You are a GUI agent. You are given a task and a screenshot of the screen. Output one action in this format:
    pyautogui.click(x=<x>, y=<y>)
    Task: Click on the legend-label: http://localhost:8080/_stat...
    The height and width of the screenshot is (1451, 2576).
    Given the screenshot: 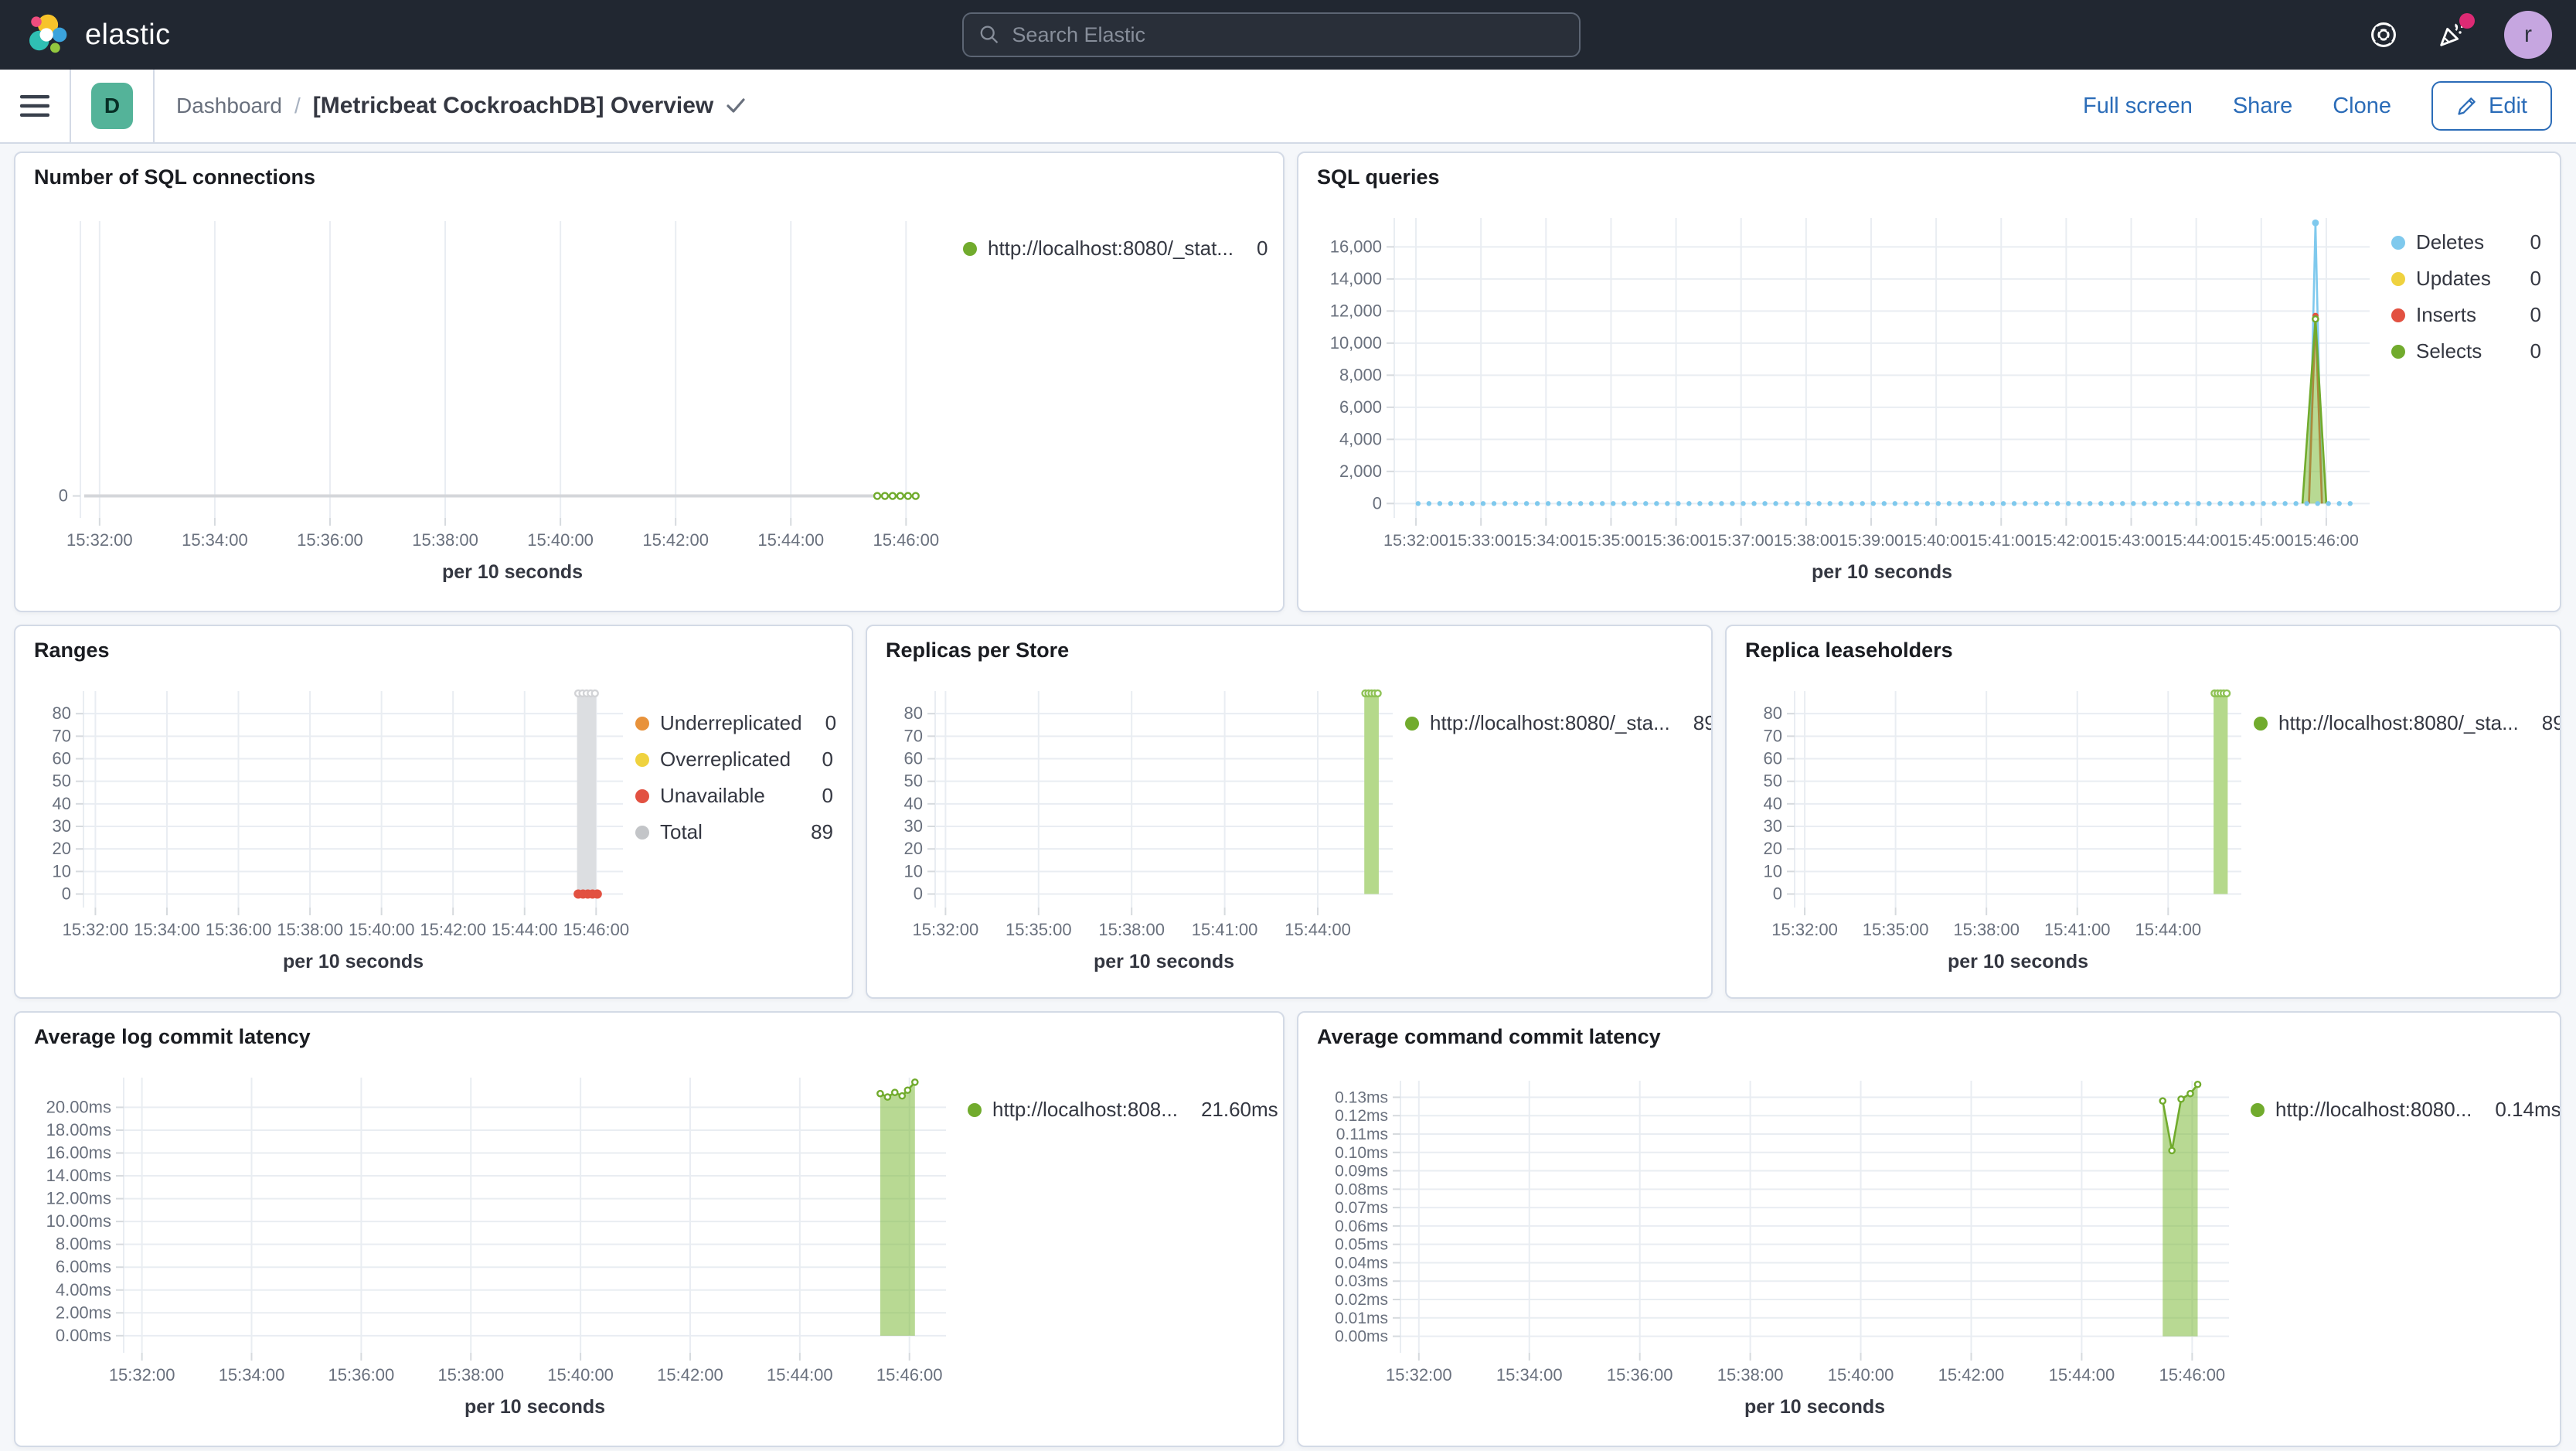 What is the action you would take?
    pyautogui.click(x=1111, y=249)
    